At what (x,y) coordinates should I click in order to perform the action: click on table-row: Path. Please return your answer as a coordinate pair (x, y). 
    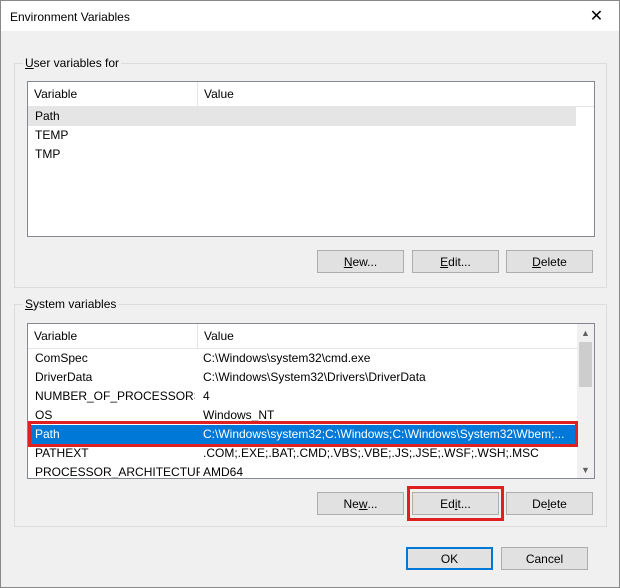
    Looking at the image, I should click on (302, 116).